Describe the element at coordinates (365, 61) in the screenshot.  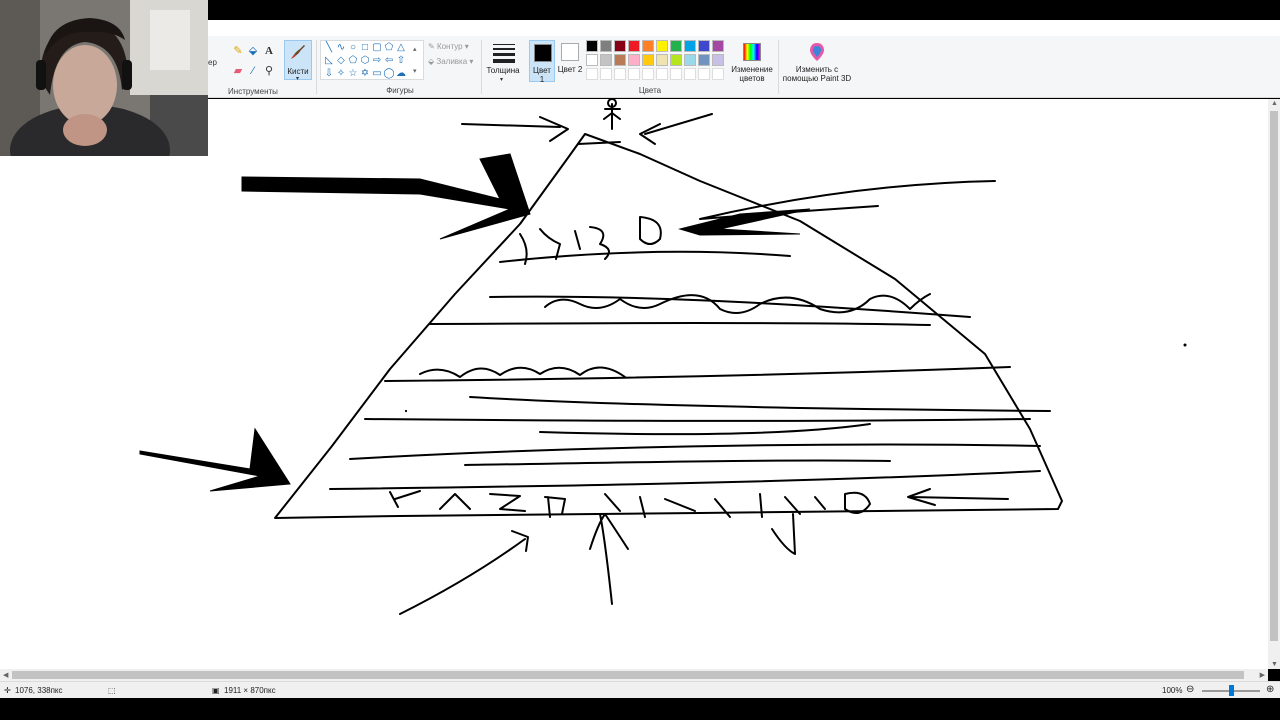
I see `hexagon-shape-icon: ⬡` at that location.